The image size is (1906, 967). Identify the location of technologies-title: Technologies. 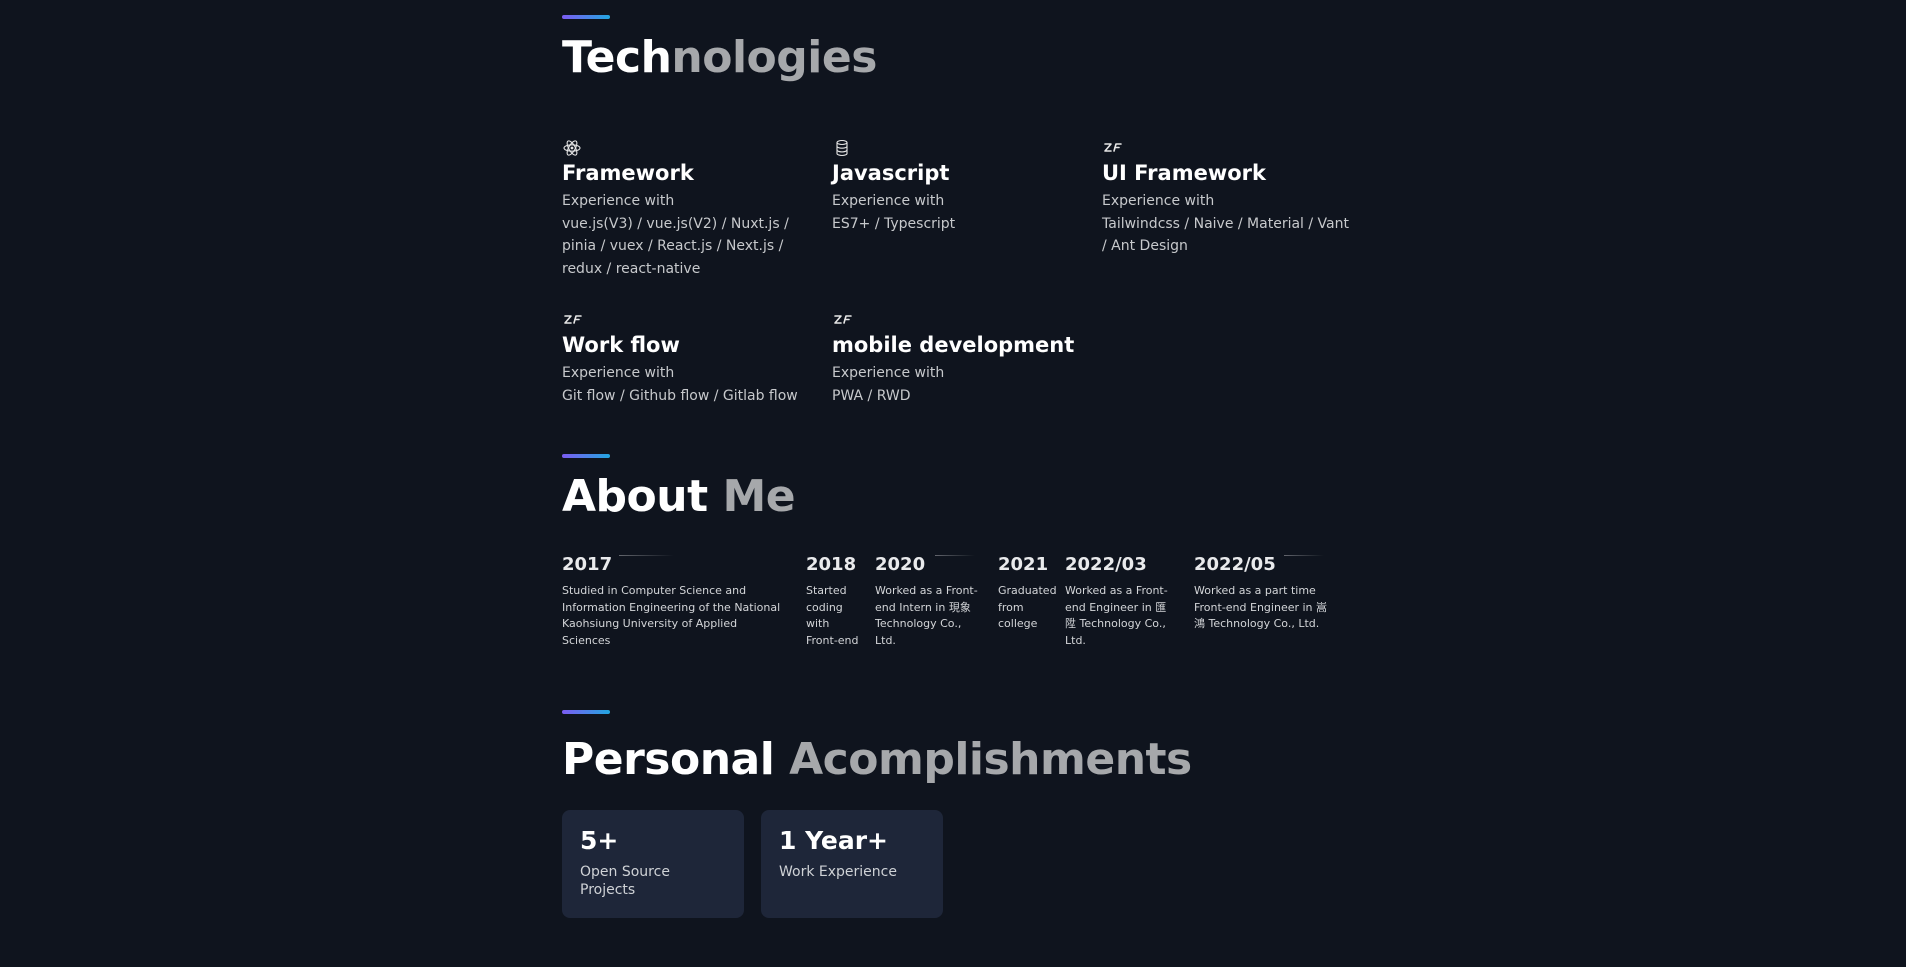
(719, 57).